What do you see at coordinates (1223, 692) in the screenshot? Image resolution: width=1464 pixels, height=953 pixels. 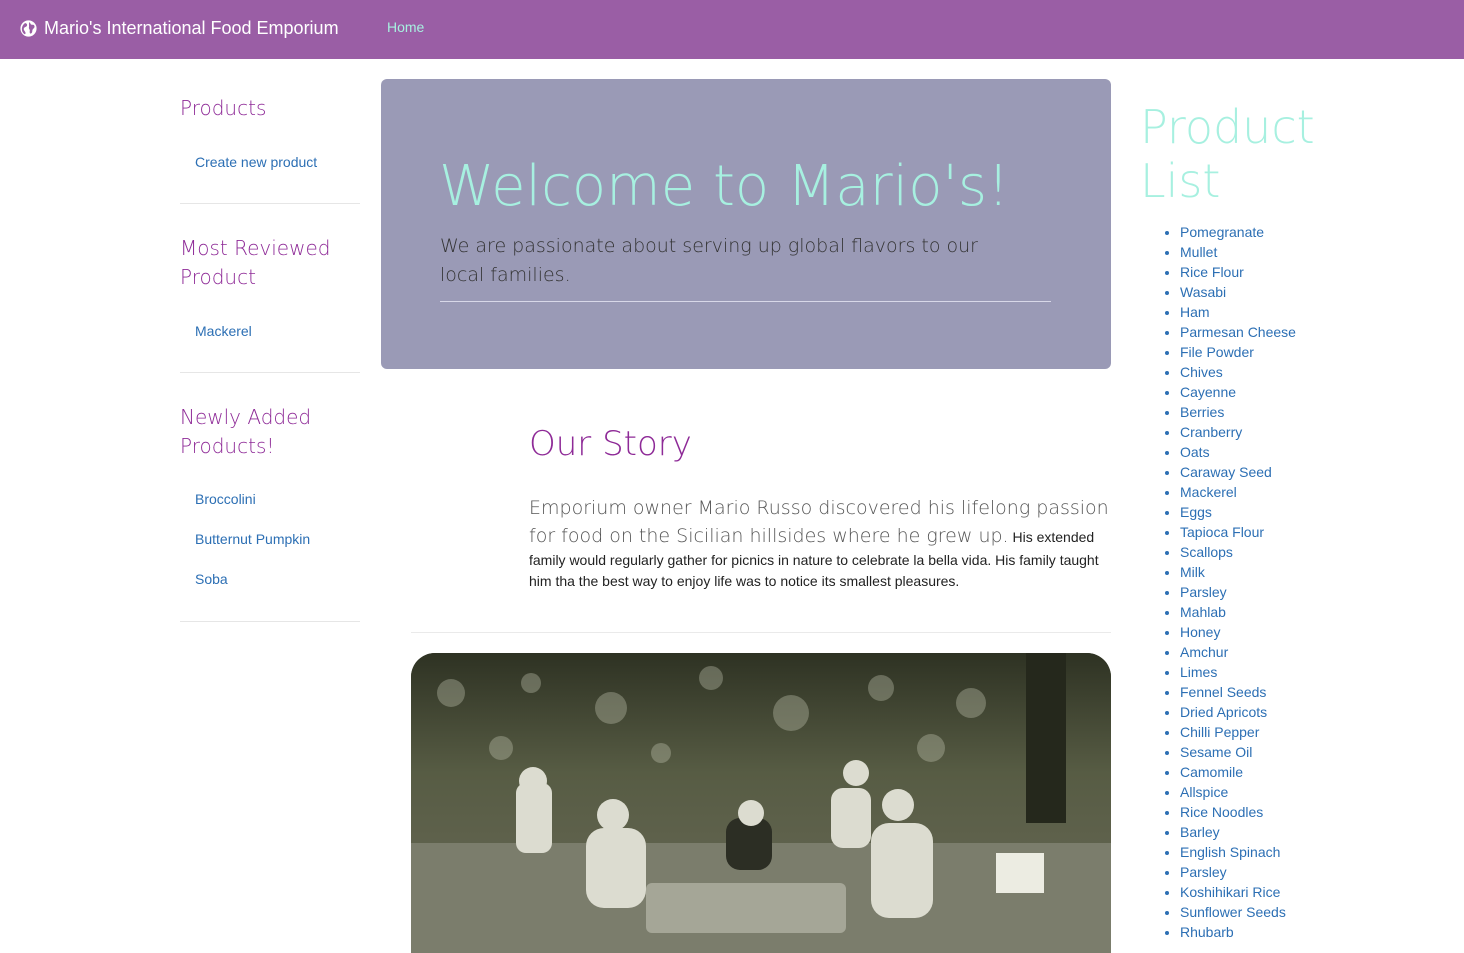 I see `product-link: Fennel Seeds` at bounding box center [1223, 692].